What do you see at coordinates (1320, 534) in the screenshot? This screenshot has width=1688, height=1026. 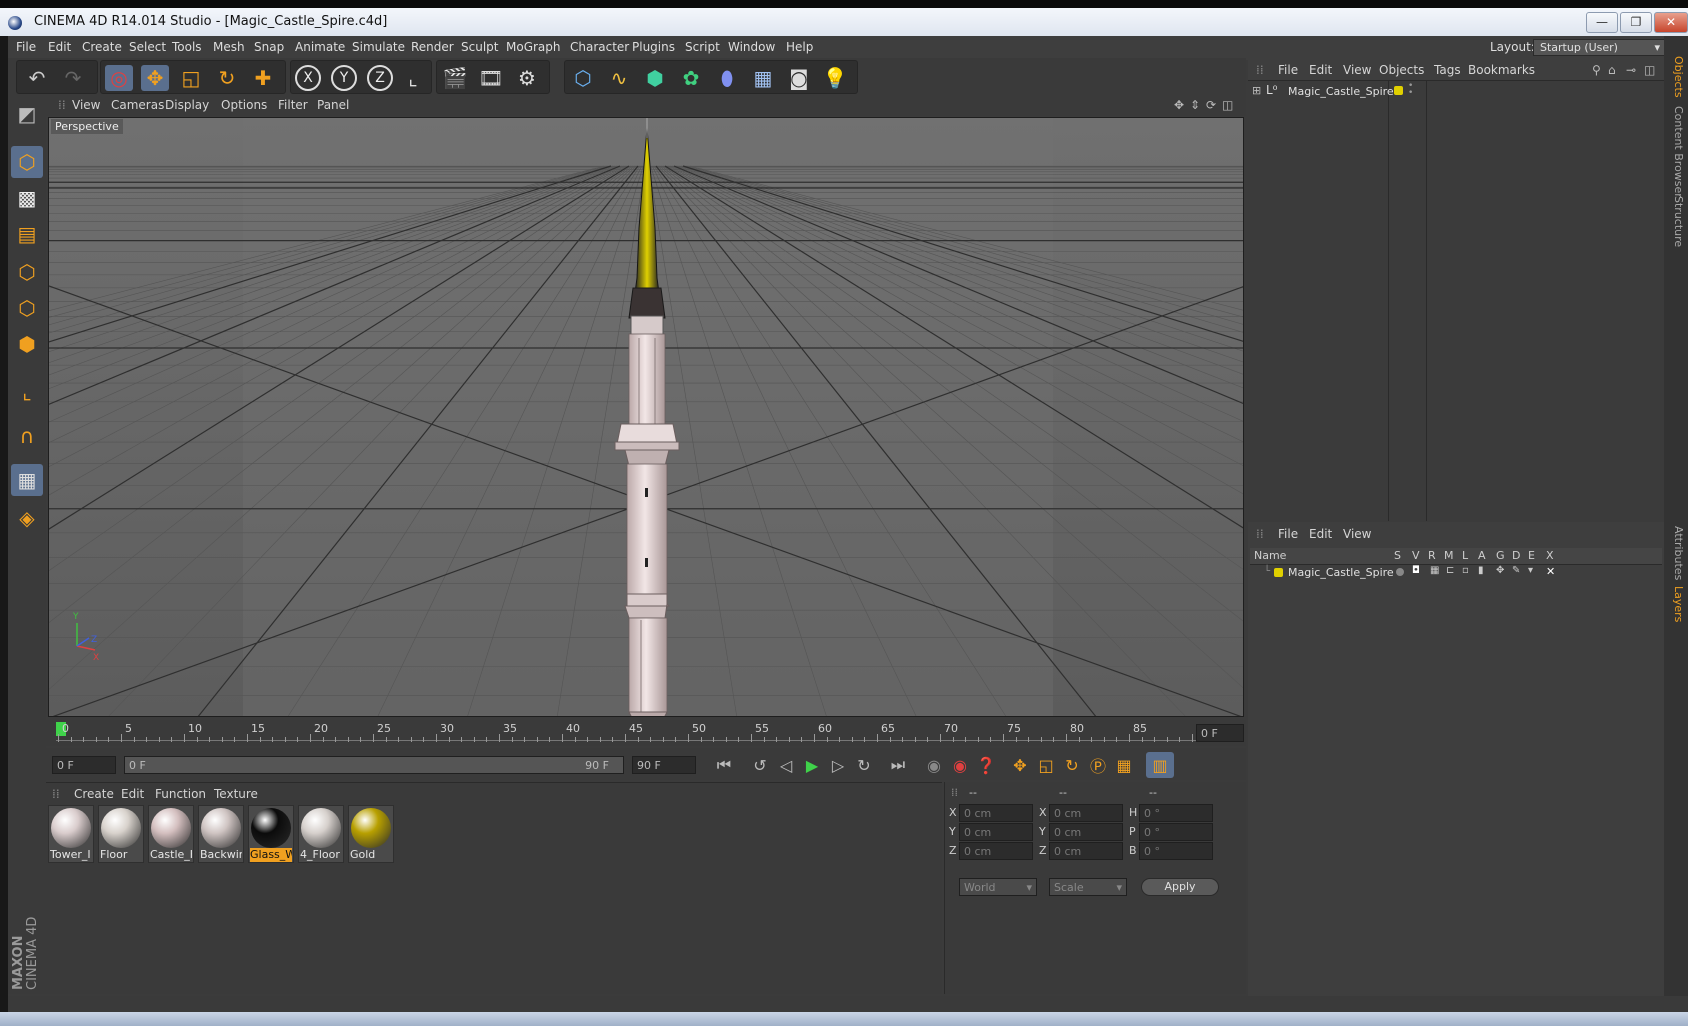 I see `layer-menu-edit: Edit` at bounding box center [1320, 534].